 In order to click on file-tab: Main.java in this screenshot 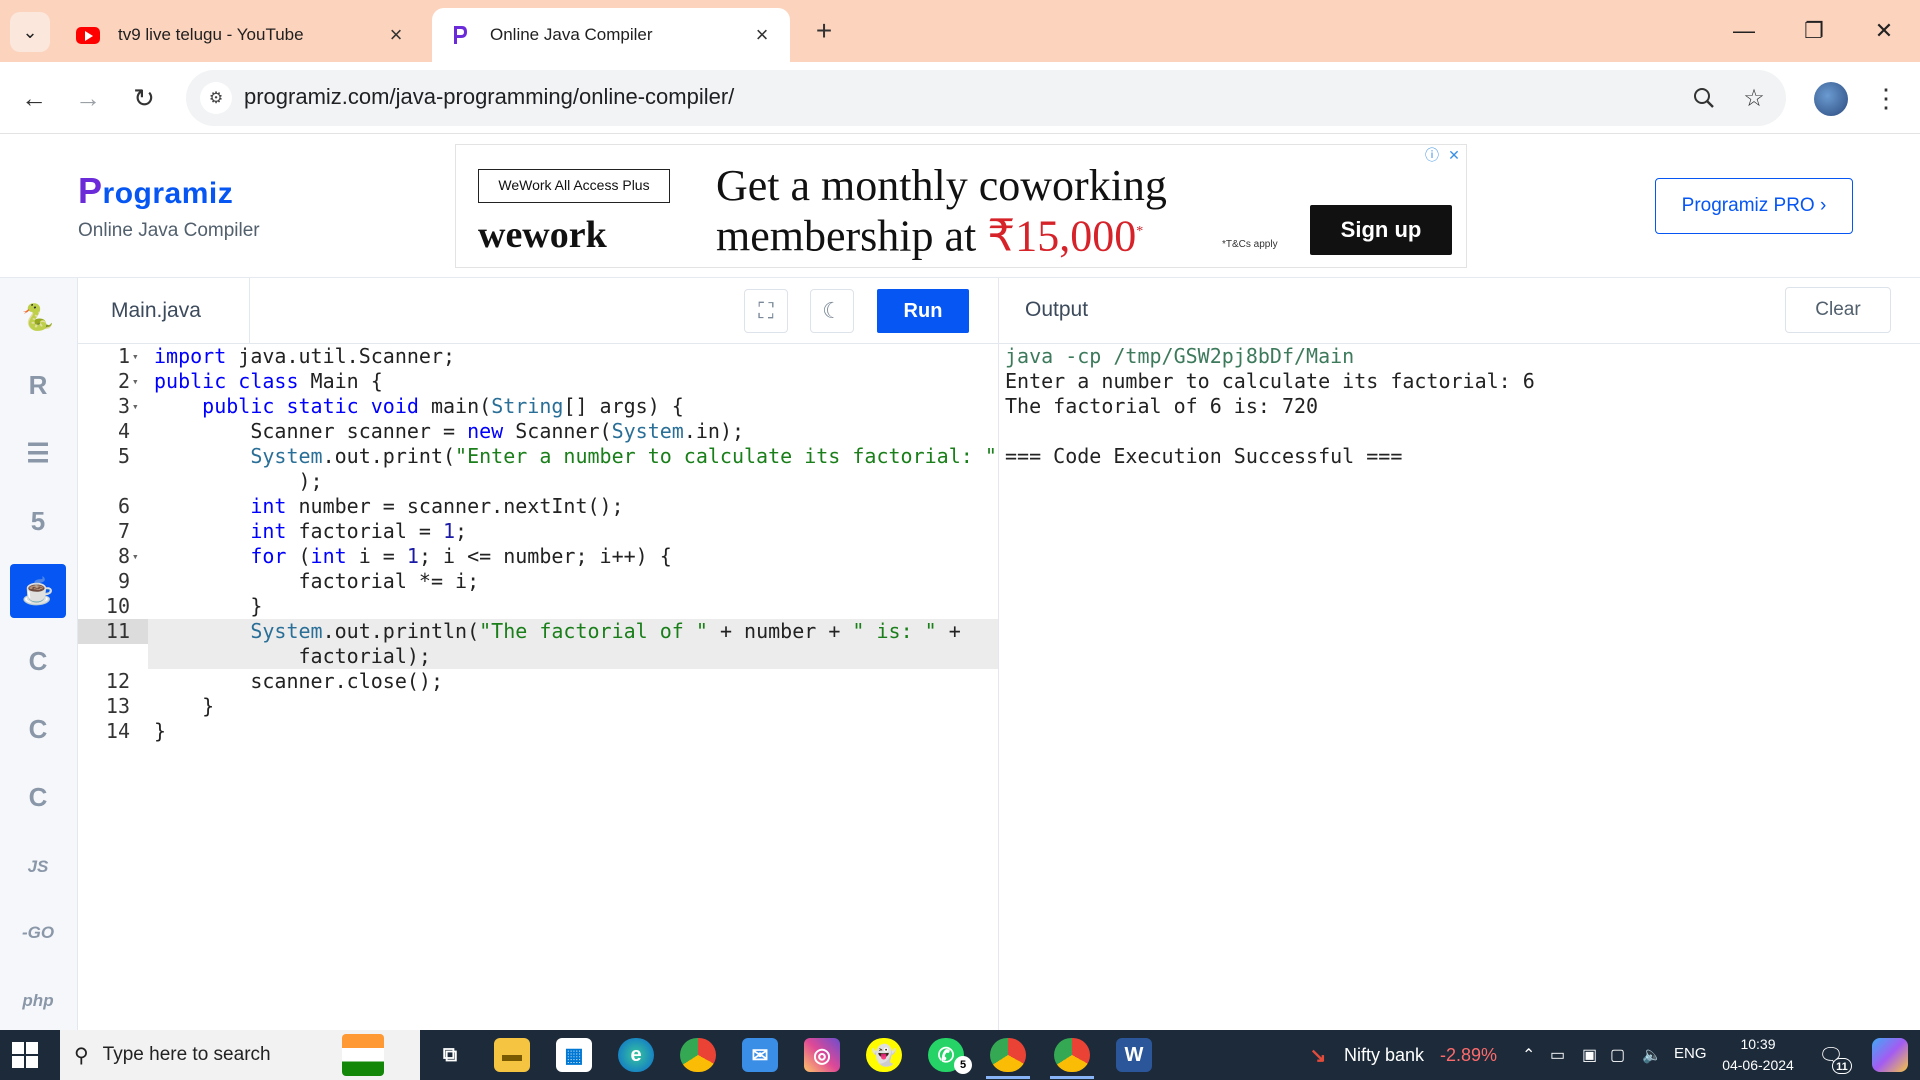, I will do `click(164, 311)`.